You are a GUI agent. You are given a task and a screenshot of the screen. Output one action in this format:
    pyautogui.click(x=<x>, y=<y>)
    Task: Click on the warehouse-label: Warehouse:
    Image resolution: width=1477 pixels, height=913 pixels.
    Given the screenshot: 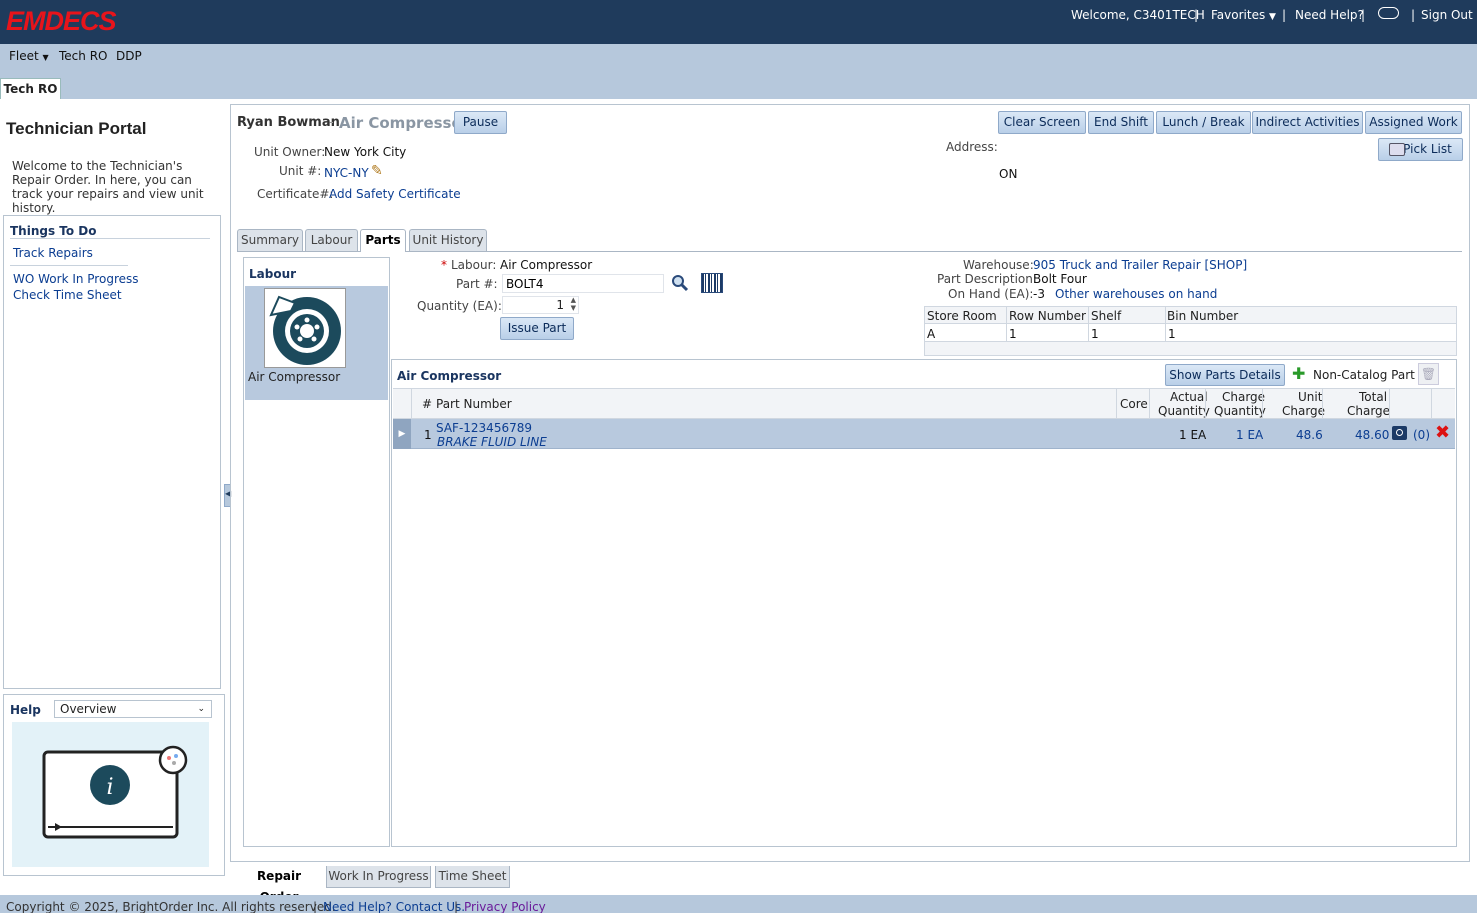 What is the action you would take?
    pyautogui.click(x=998, y=265)
    